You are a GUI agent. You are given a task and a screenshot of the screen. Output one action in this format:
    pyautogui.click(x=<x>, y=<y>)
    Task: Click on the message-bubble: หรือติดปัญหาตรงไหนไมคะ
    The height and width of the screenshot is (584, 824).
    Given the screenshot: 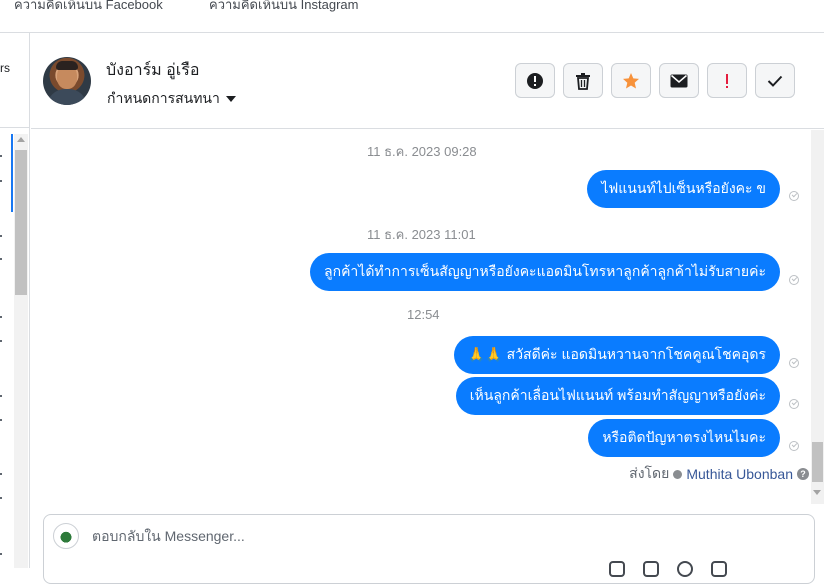 What is the action you would take?
    pyautogui.click(x=684, y=438)
    